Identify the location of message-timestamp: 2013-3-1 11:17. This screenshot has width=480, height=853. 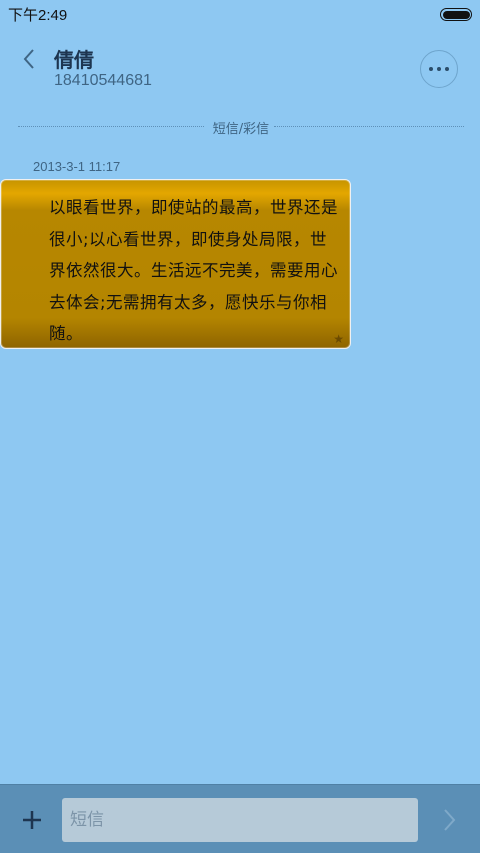
(77, 166).